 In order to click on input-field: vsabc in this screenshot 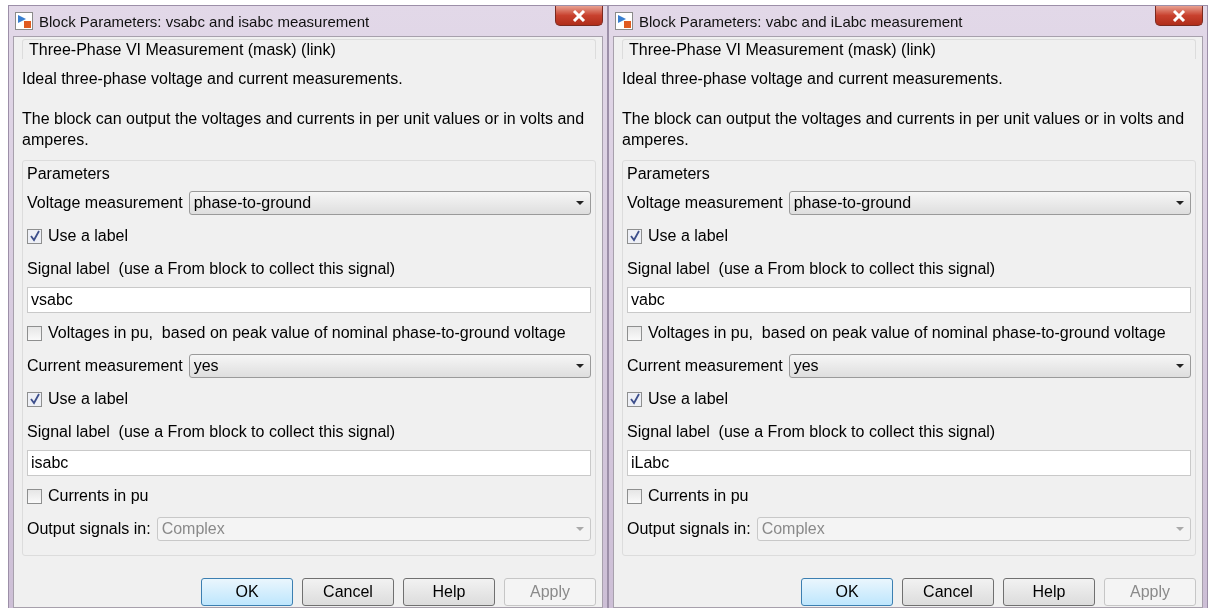, I will do `click(309, 300)`.